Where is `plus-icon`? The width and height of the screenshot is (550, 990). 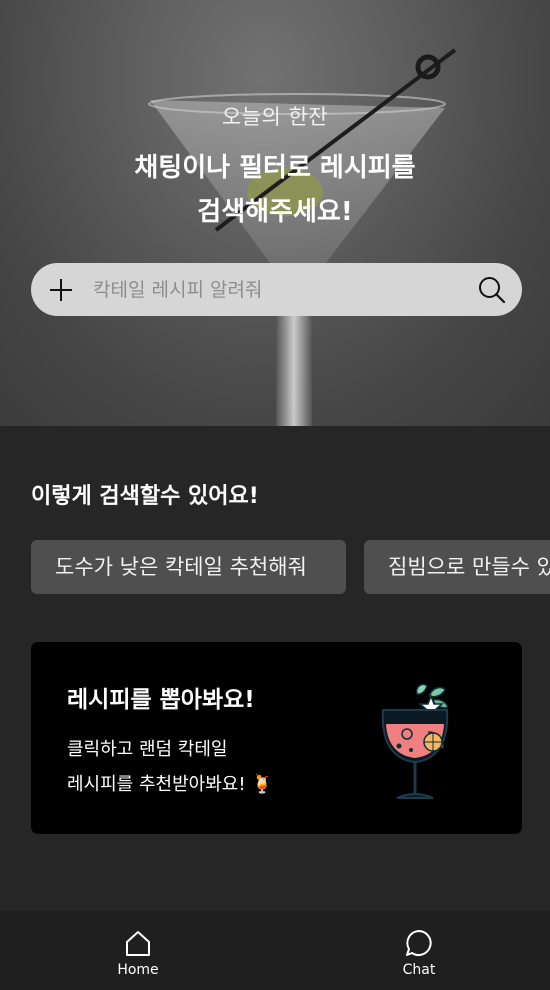 plus-icon is located at coordinates (61, 290).